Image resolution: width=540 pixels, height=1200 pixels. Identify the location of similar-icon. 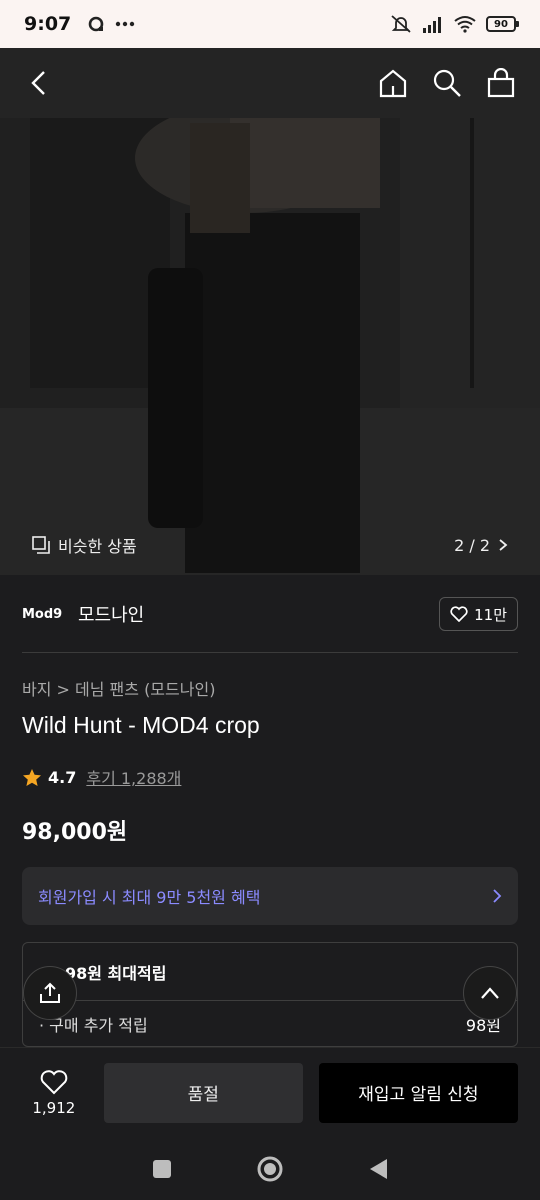
(41, 545).